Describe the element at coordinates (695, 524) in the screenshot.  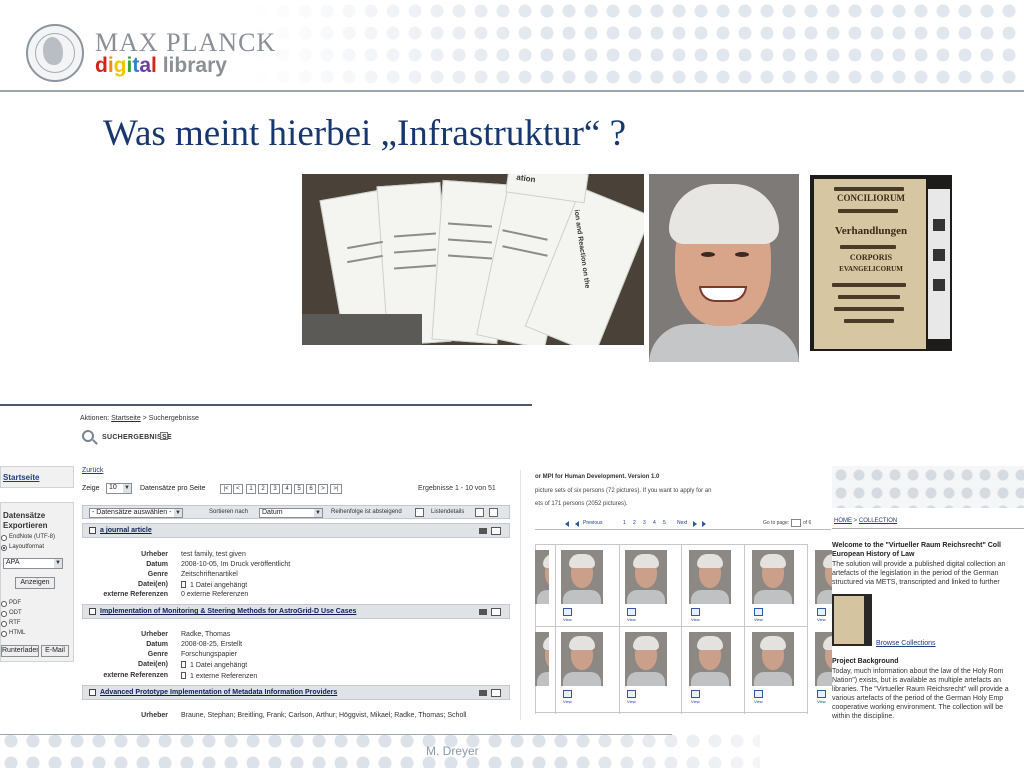
I see `next-page-icon` at that location.